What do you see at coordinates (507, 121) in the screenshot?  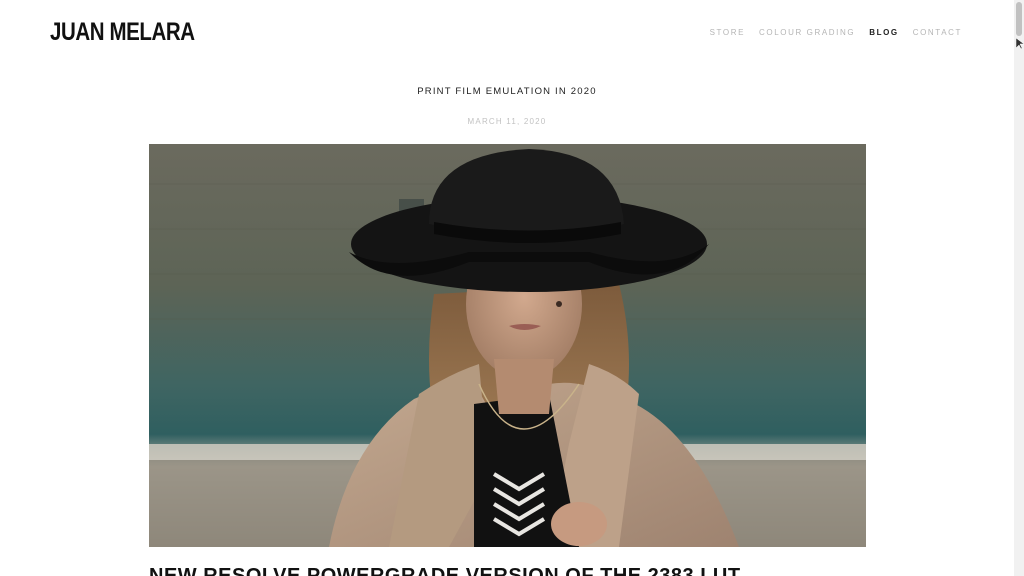 I see `post-date: MARCH 11, 2020` at bounding box center [507, 121].